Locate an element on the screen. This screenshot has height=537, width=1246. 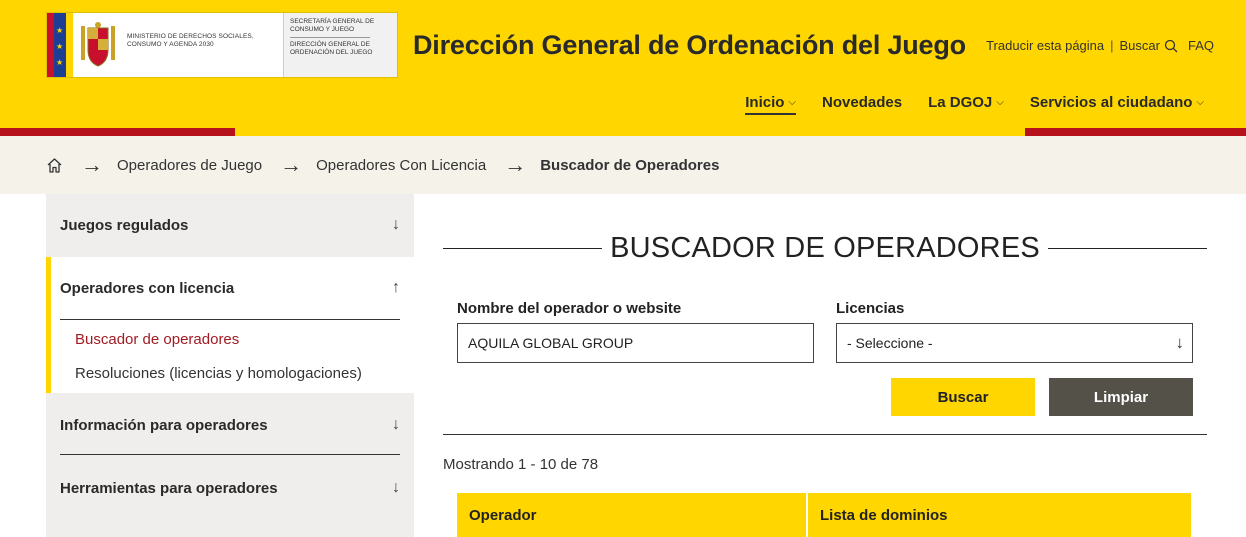
search-link: Buscar is located at coordinates (1140, 45).